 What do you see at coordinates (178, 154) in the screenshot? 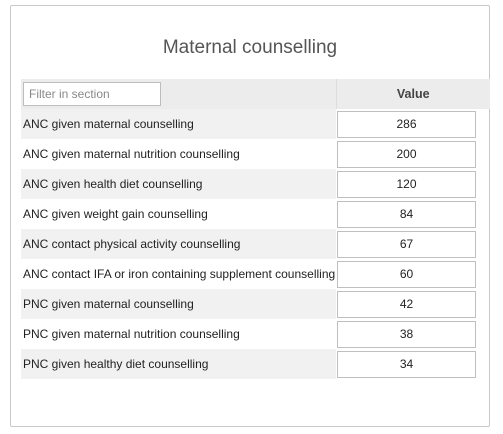
I see `row-label: ANC given maternal nutrition counselling` at bounding box center [178, 154].